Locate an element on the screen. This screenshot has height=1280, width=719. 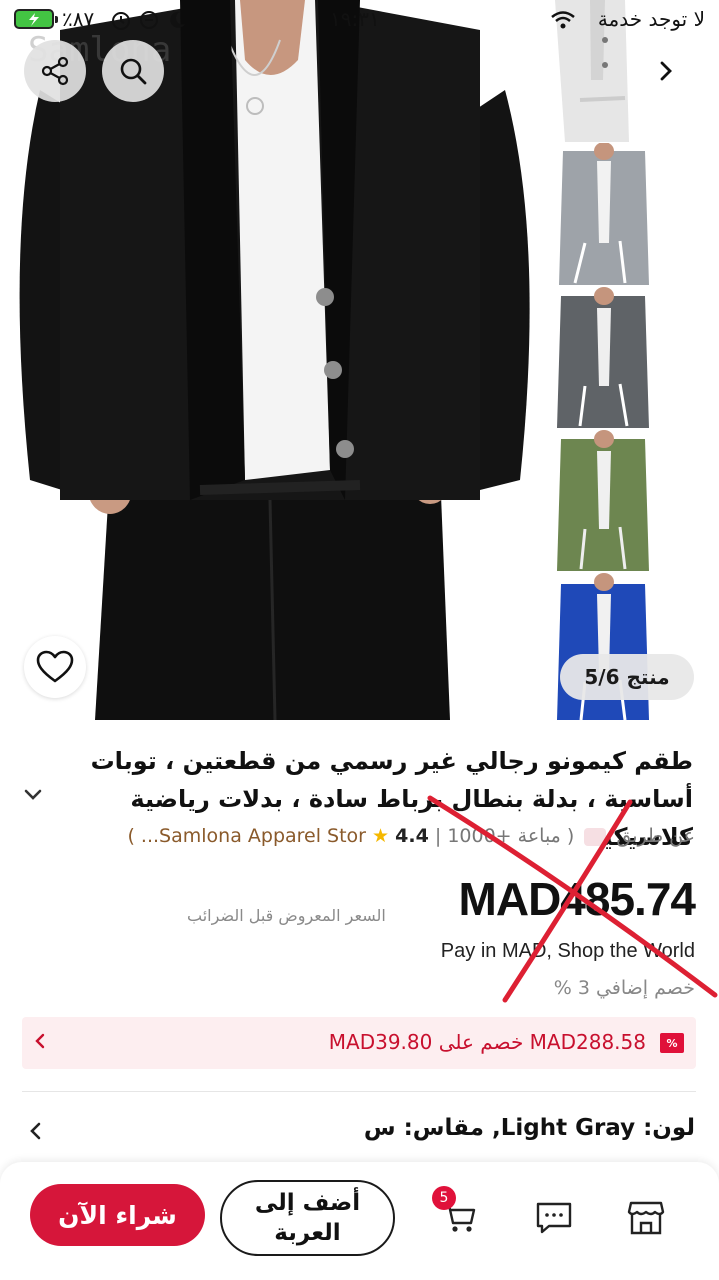
heart-icon is located at coordinates (55, 666).